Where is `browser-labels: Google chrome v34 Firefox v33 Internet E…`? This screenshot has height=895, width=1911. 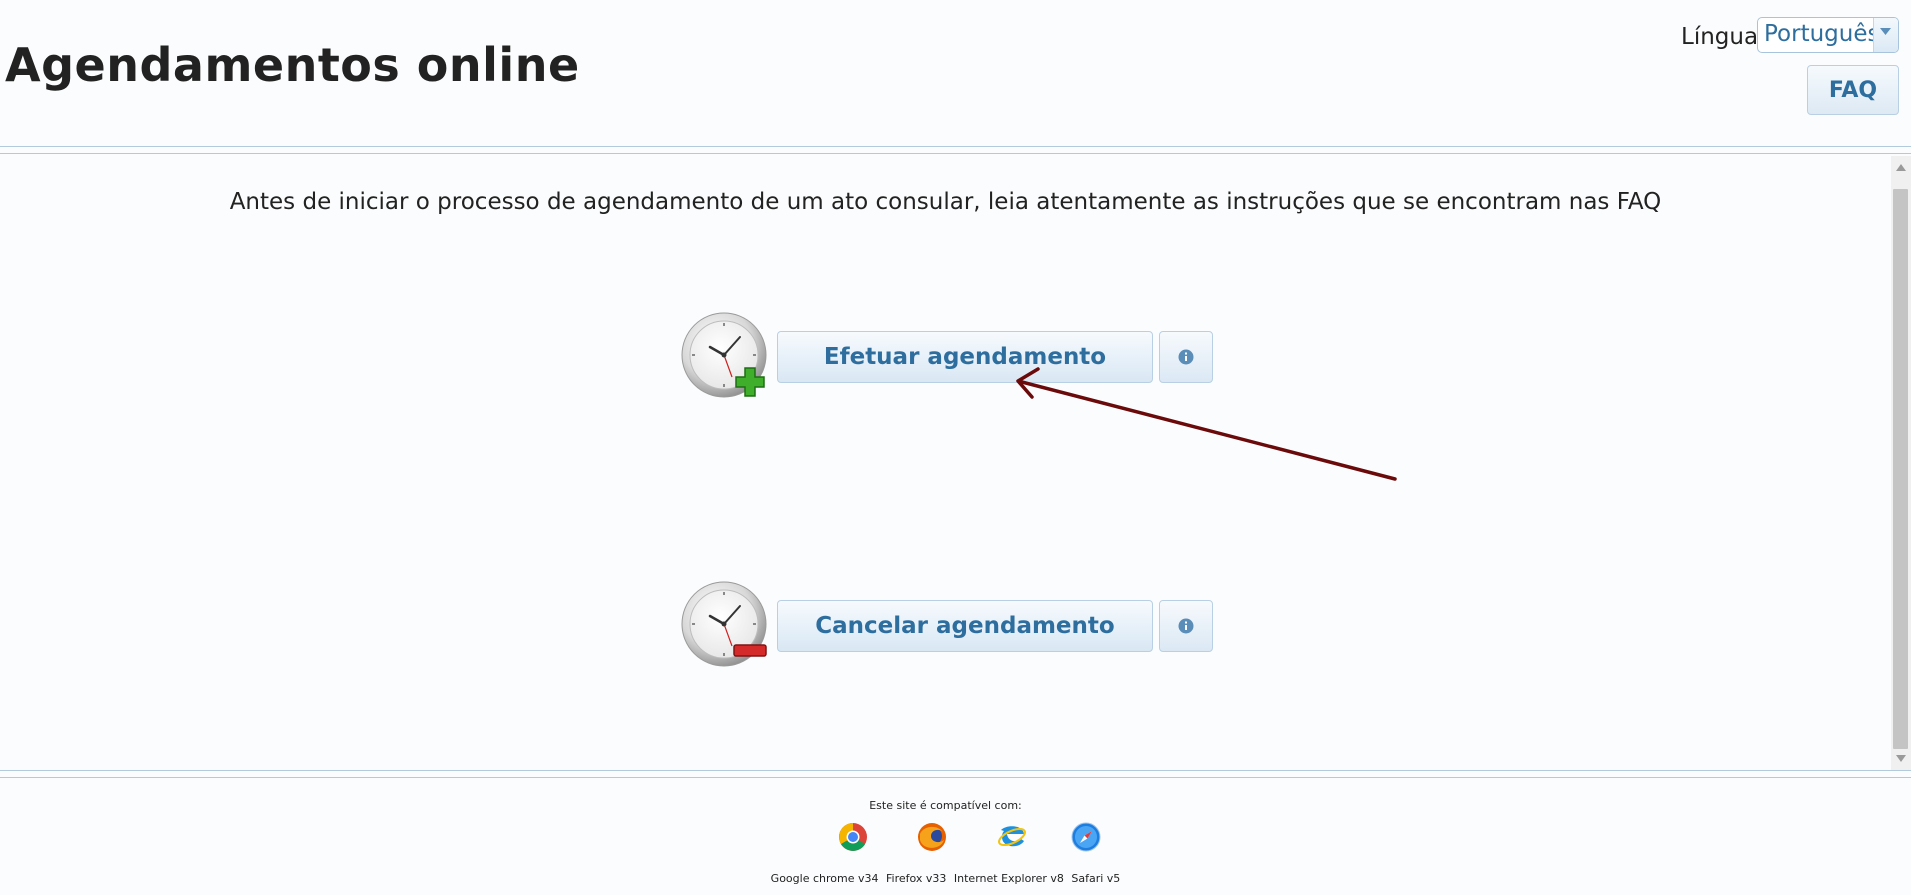
browser-labels: Google chrome v34 Firefox v33 Internet E… is located at coordinates (945, 878).